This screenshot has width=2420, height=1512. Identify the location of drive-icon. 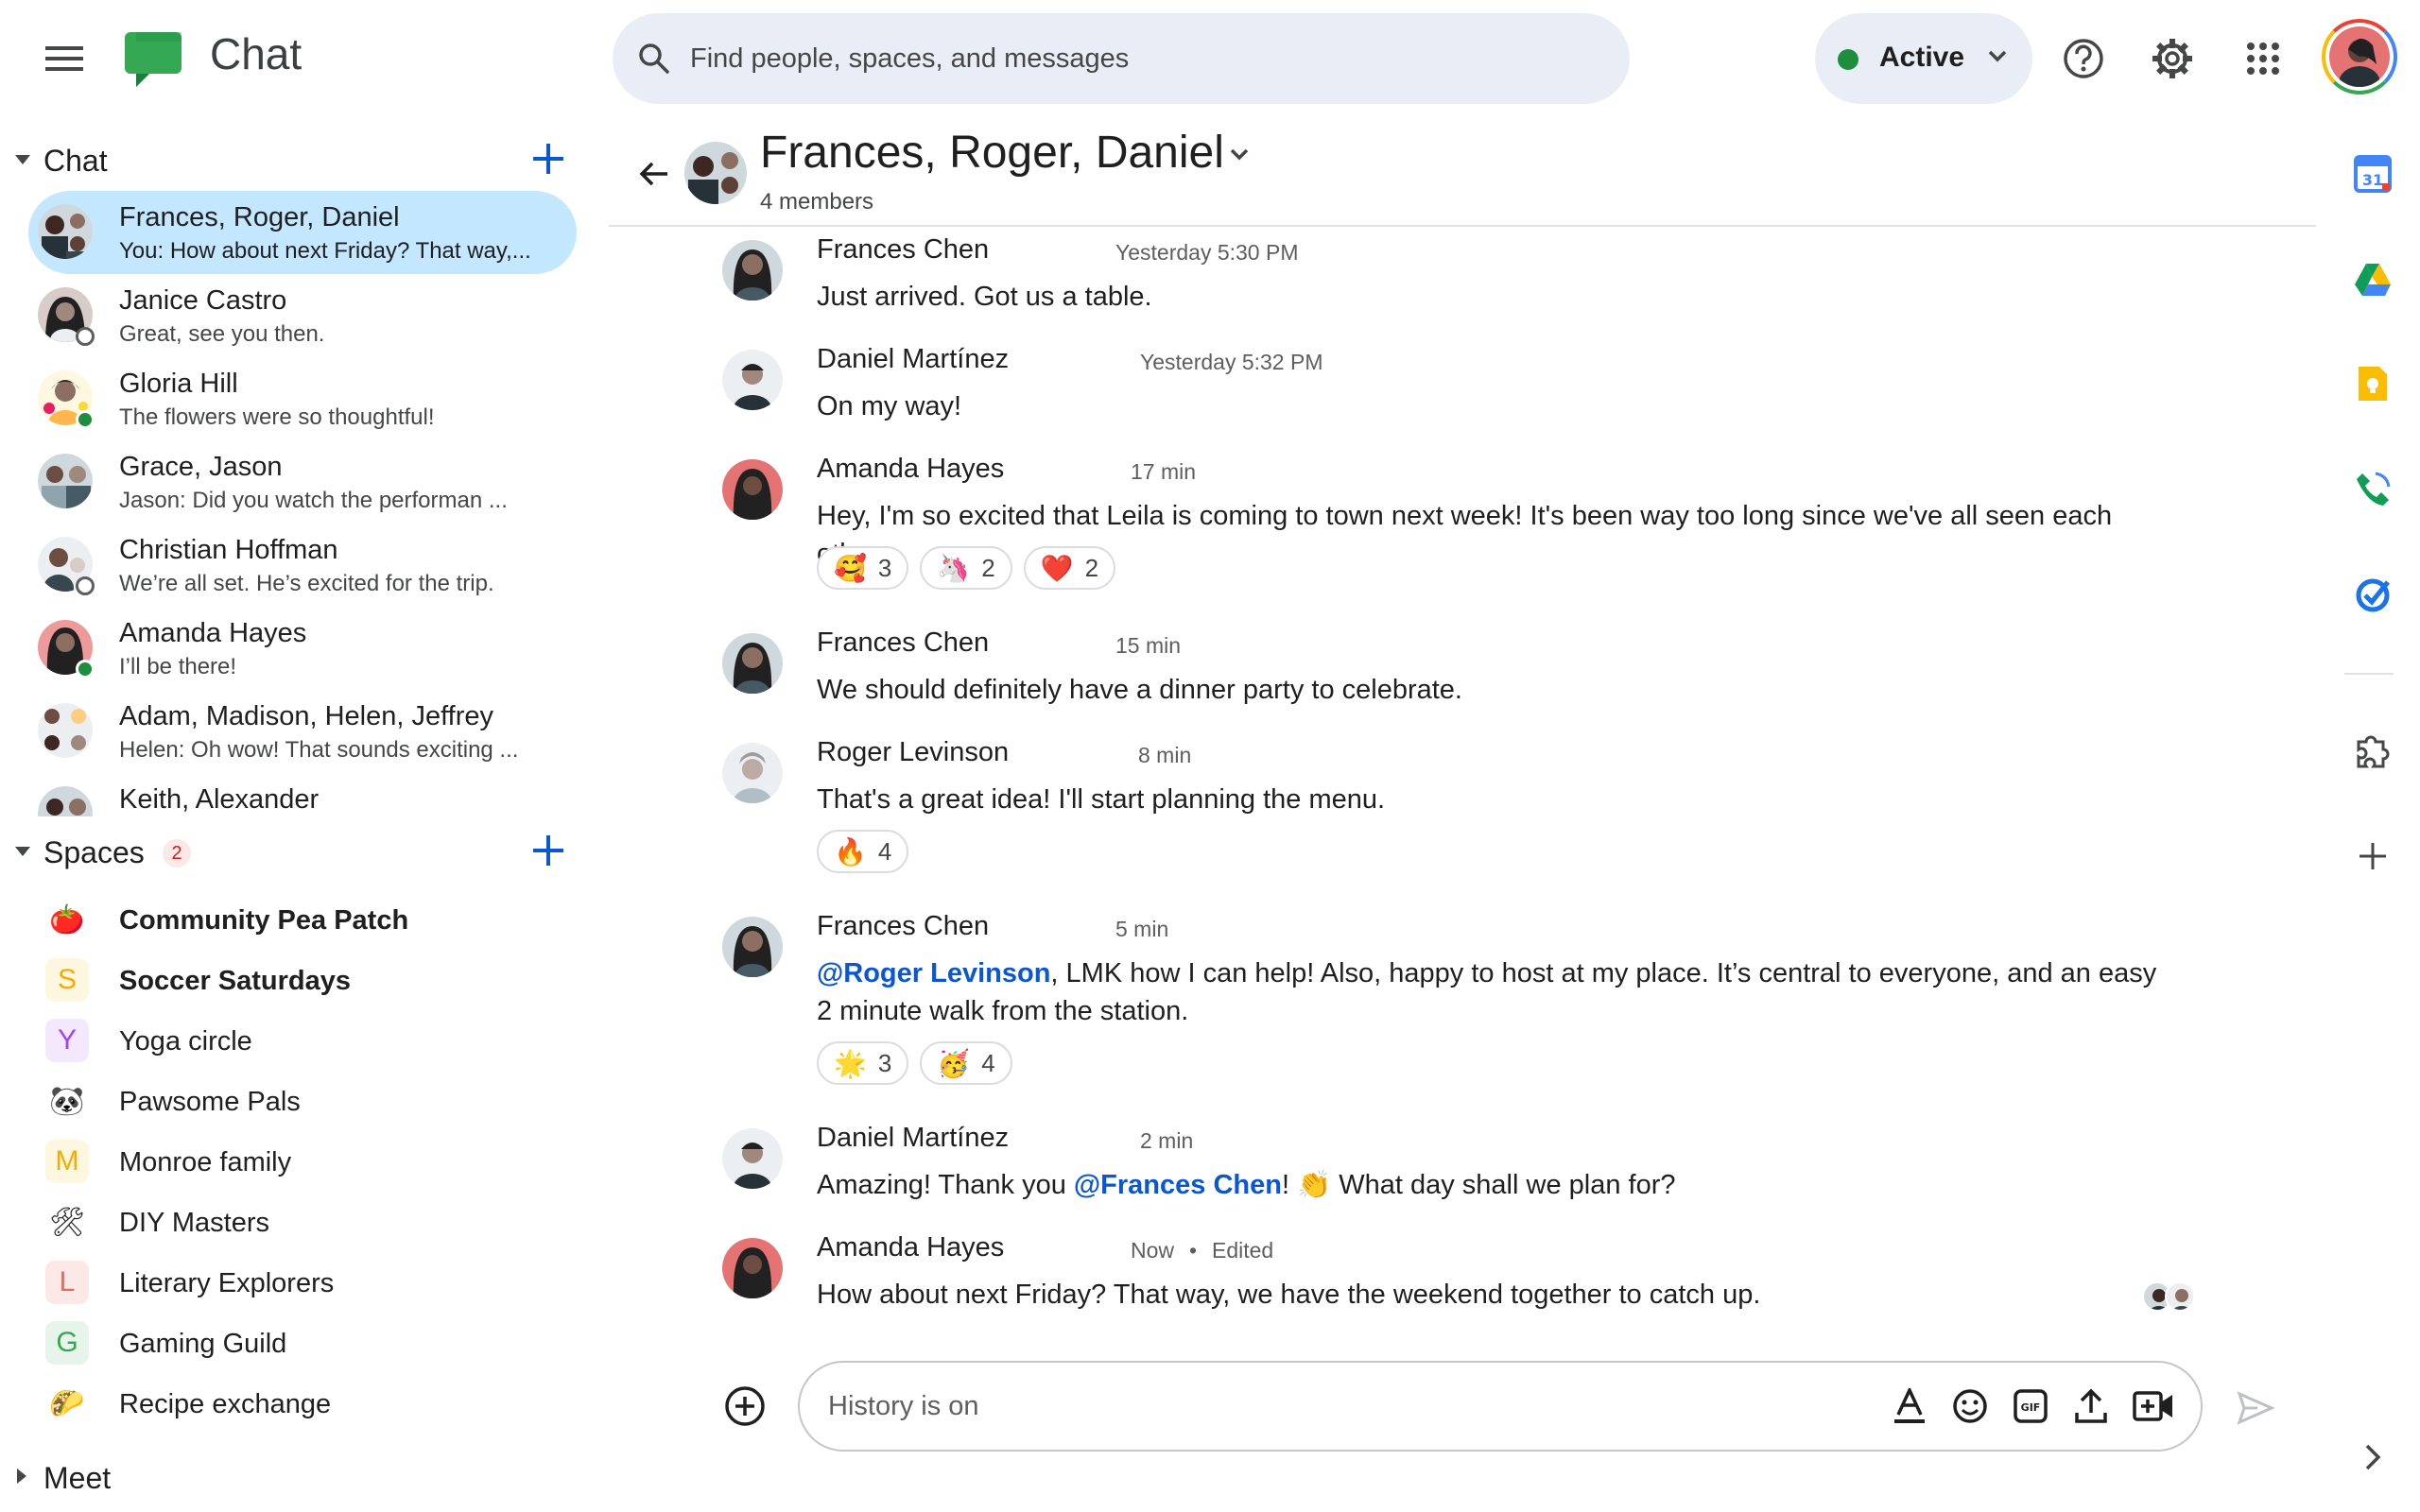
(2373, 279).